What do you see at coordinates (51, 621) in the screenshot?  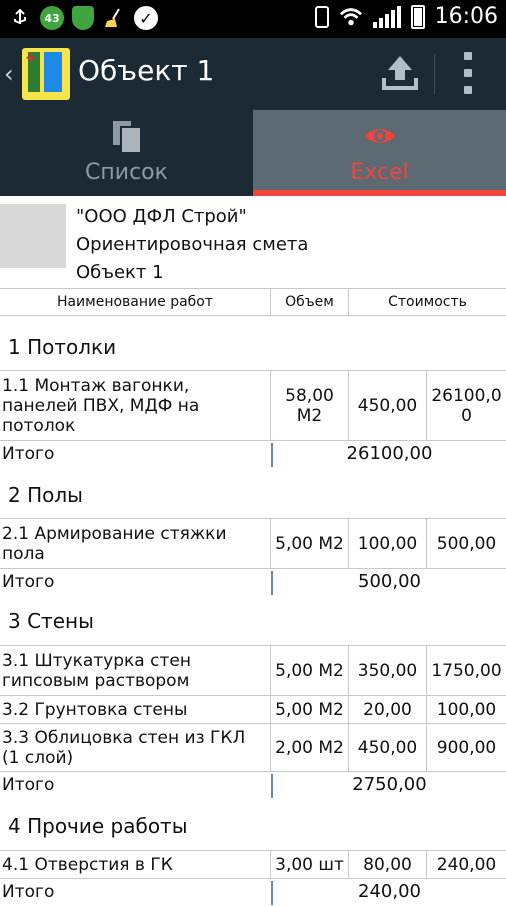 I see `section-title: 3 Стены` at bounding box center [51, 621].